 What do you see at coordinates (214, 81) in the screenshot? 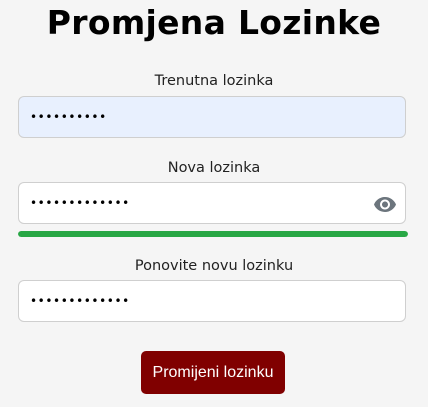
I see `current-password-label: Trenutna lozinka` at bounding box center [214, 81].